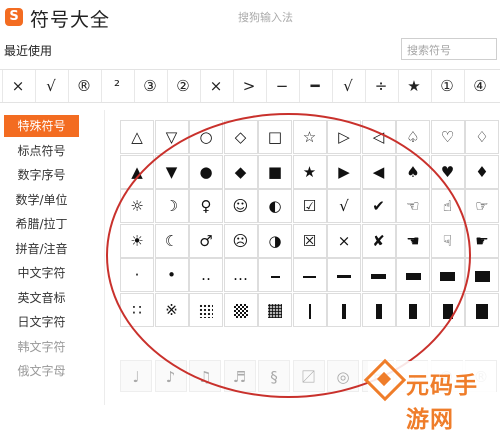 The image size is (500, 434). What do you see at coordinates (137, 137) in the screenshot?
I see `symbol-cell: △` at bounding box center [137, 137].